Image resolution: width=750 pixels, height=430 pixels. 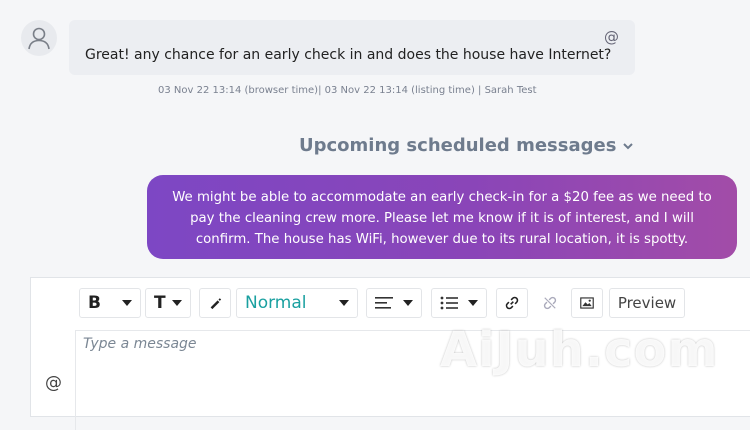 What do you see at coordinates (140, 344) in the screenshot?
I see `message-input: Type a message` at bounding box center [140, 344].